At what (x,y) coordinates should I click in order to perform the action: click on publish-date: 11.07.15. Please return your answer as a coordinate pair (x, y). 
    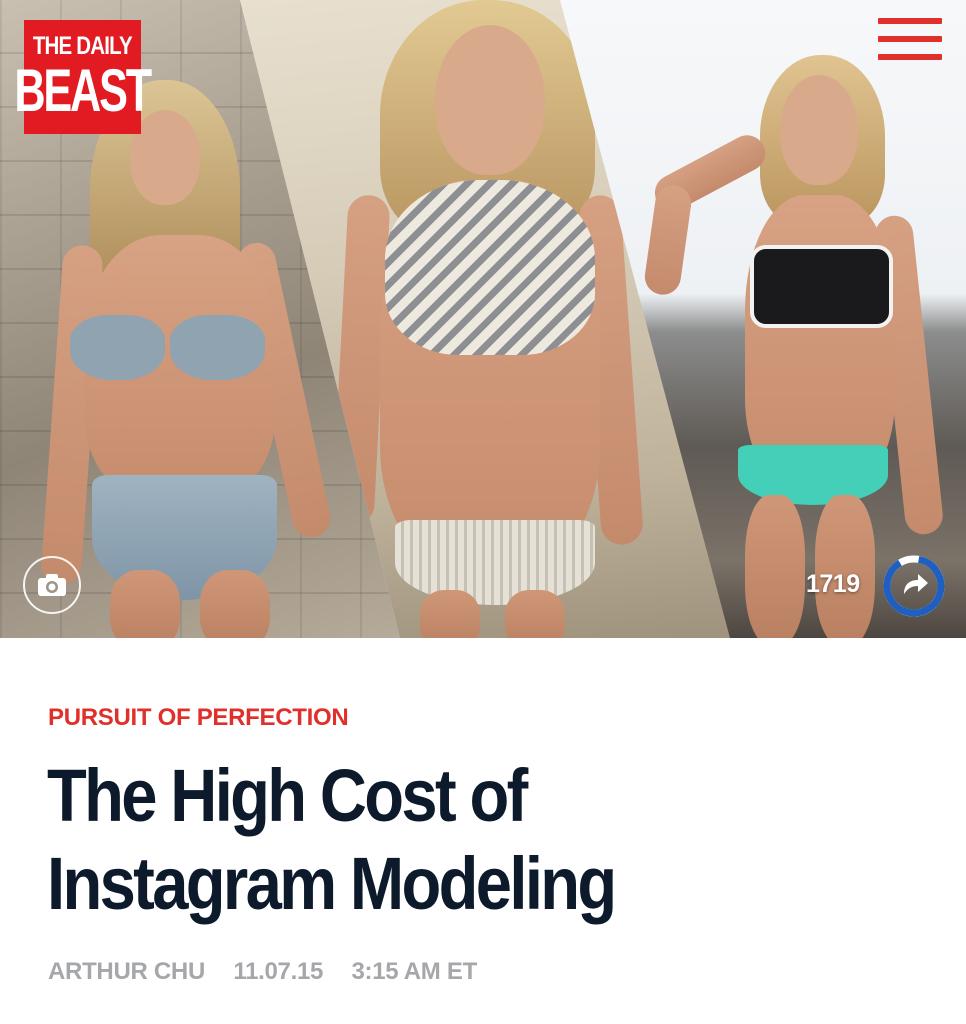
    Looking at the image, I should click on (278, 971).